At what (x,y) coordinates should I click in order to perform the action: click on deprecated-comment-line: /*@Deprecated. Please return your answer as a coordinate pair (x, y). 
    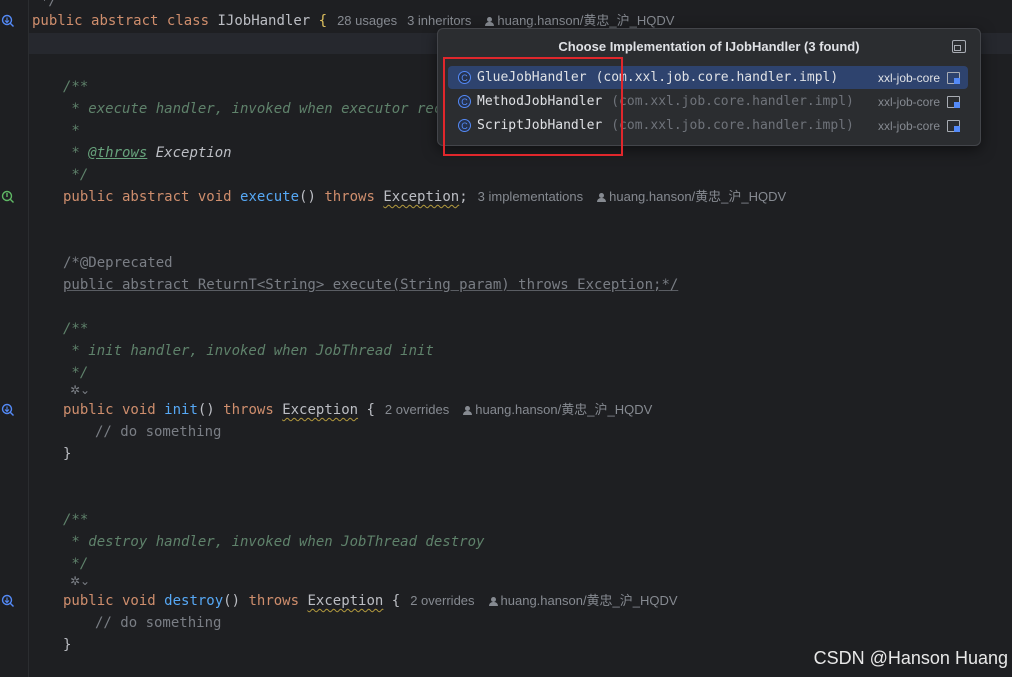
    Looking at the image, I should click on (118, 263).